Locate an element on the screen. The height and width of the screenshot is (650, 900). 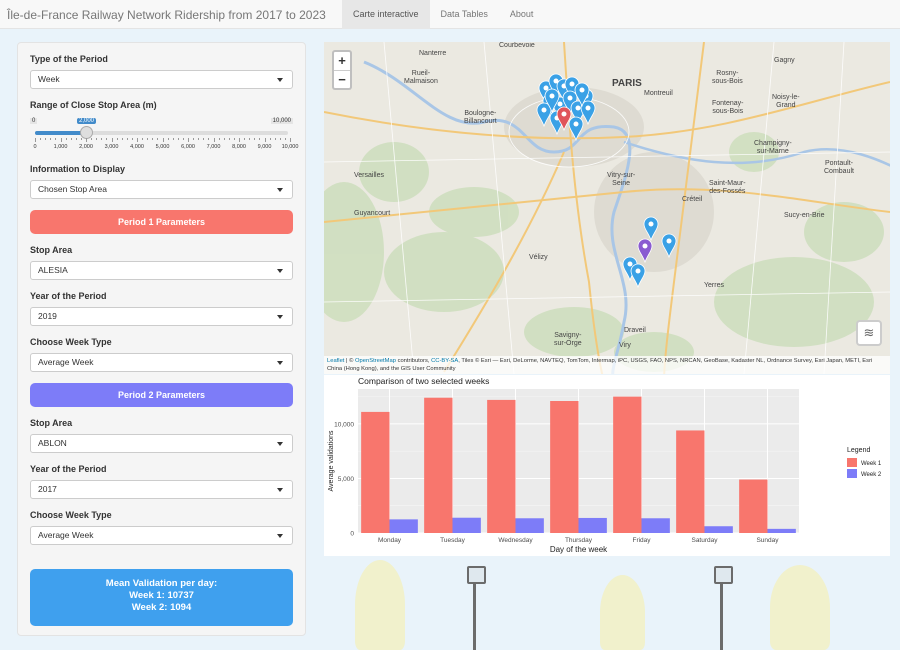
tab-carte-interactive: Carte interactive is located at coordinates (386, 14).